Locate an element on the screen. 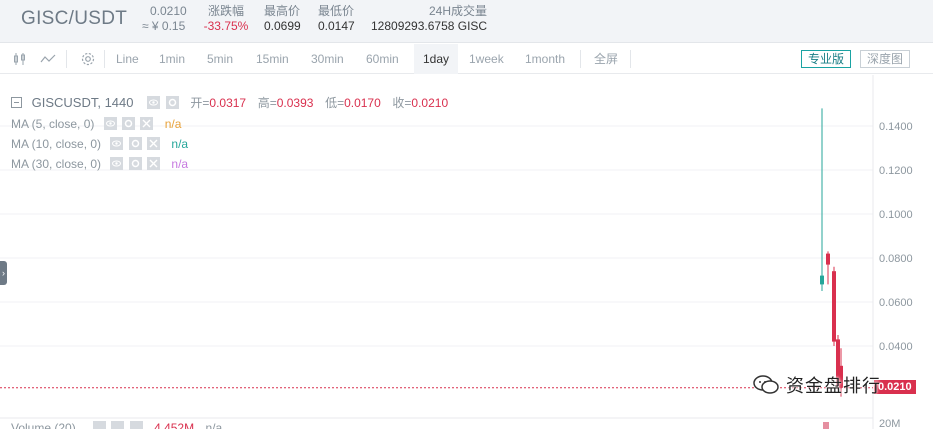 The height and width of the screenshot is (429, 933). low-stat: 最低价 0.0147 is located at coordinates (336, 19).